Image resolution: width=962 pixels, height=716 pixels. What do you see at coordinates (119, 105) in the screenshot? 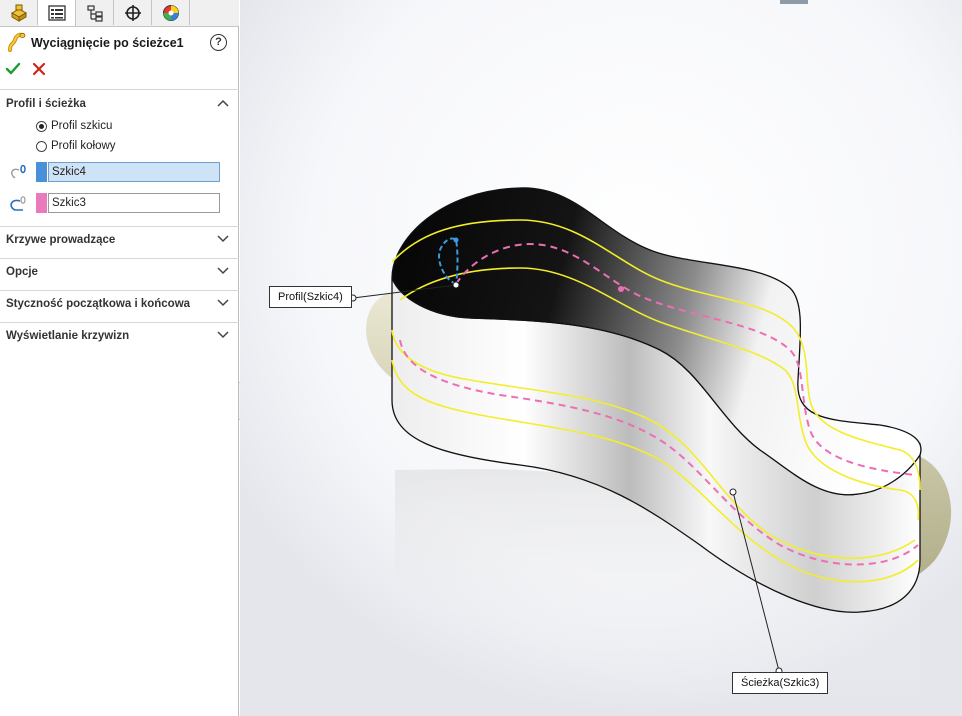
I see `group-profile-path: Profil i ścieżka` at bounding box center [119, 105].